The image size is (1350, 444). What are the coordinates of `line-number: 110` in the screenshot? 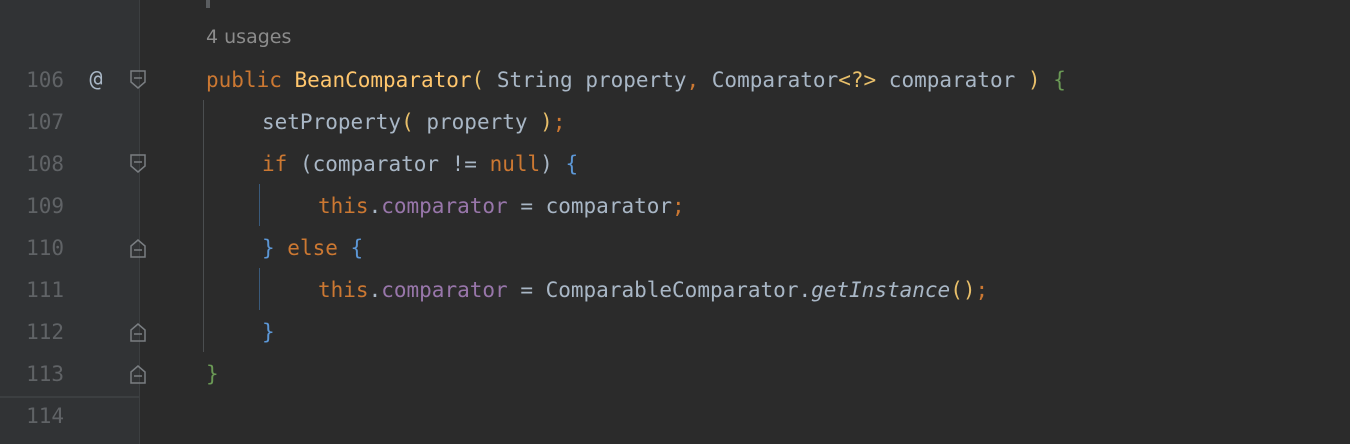 It's located at (32, 248).